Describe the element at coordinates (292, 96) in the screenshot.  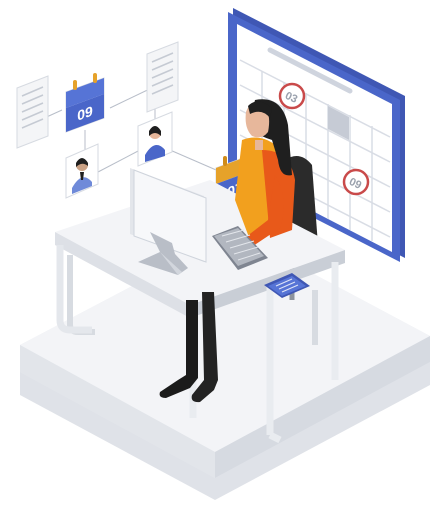
I see `circled-date-03: 03` at that location.